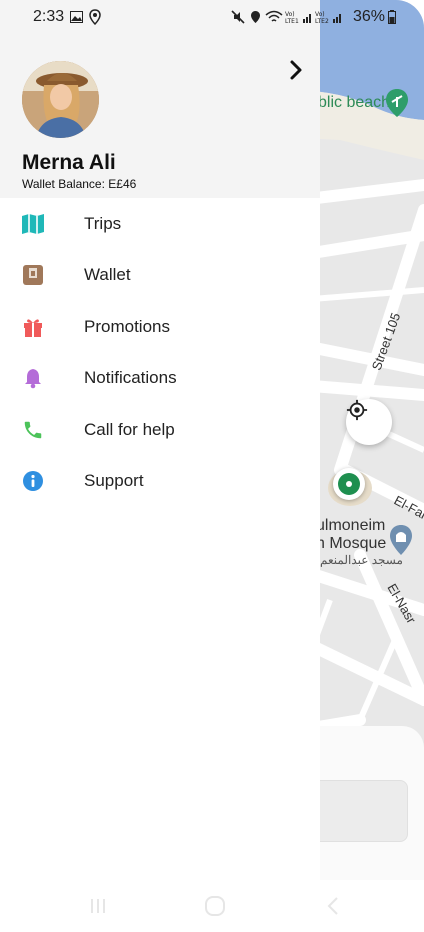 The image size is (424, 932). What do you see at coordinates (33, 224) in the screenshot?
I see `map-icon` at bounding box center [33, 224].